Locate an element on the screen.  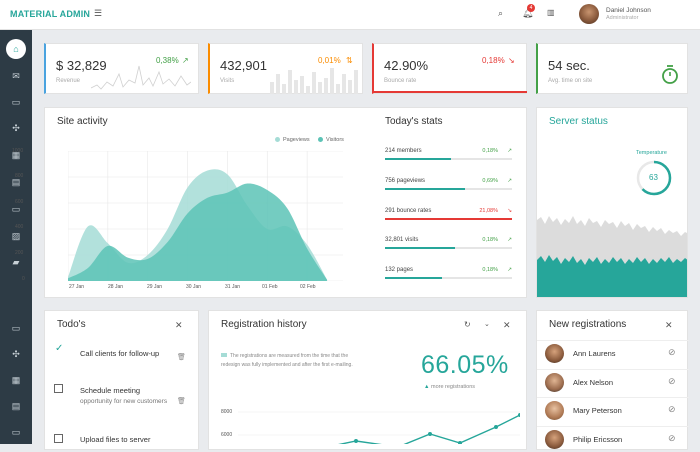
todo-item: Upload files to server is located at coordinates (127, 439).